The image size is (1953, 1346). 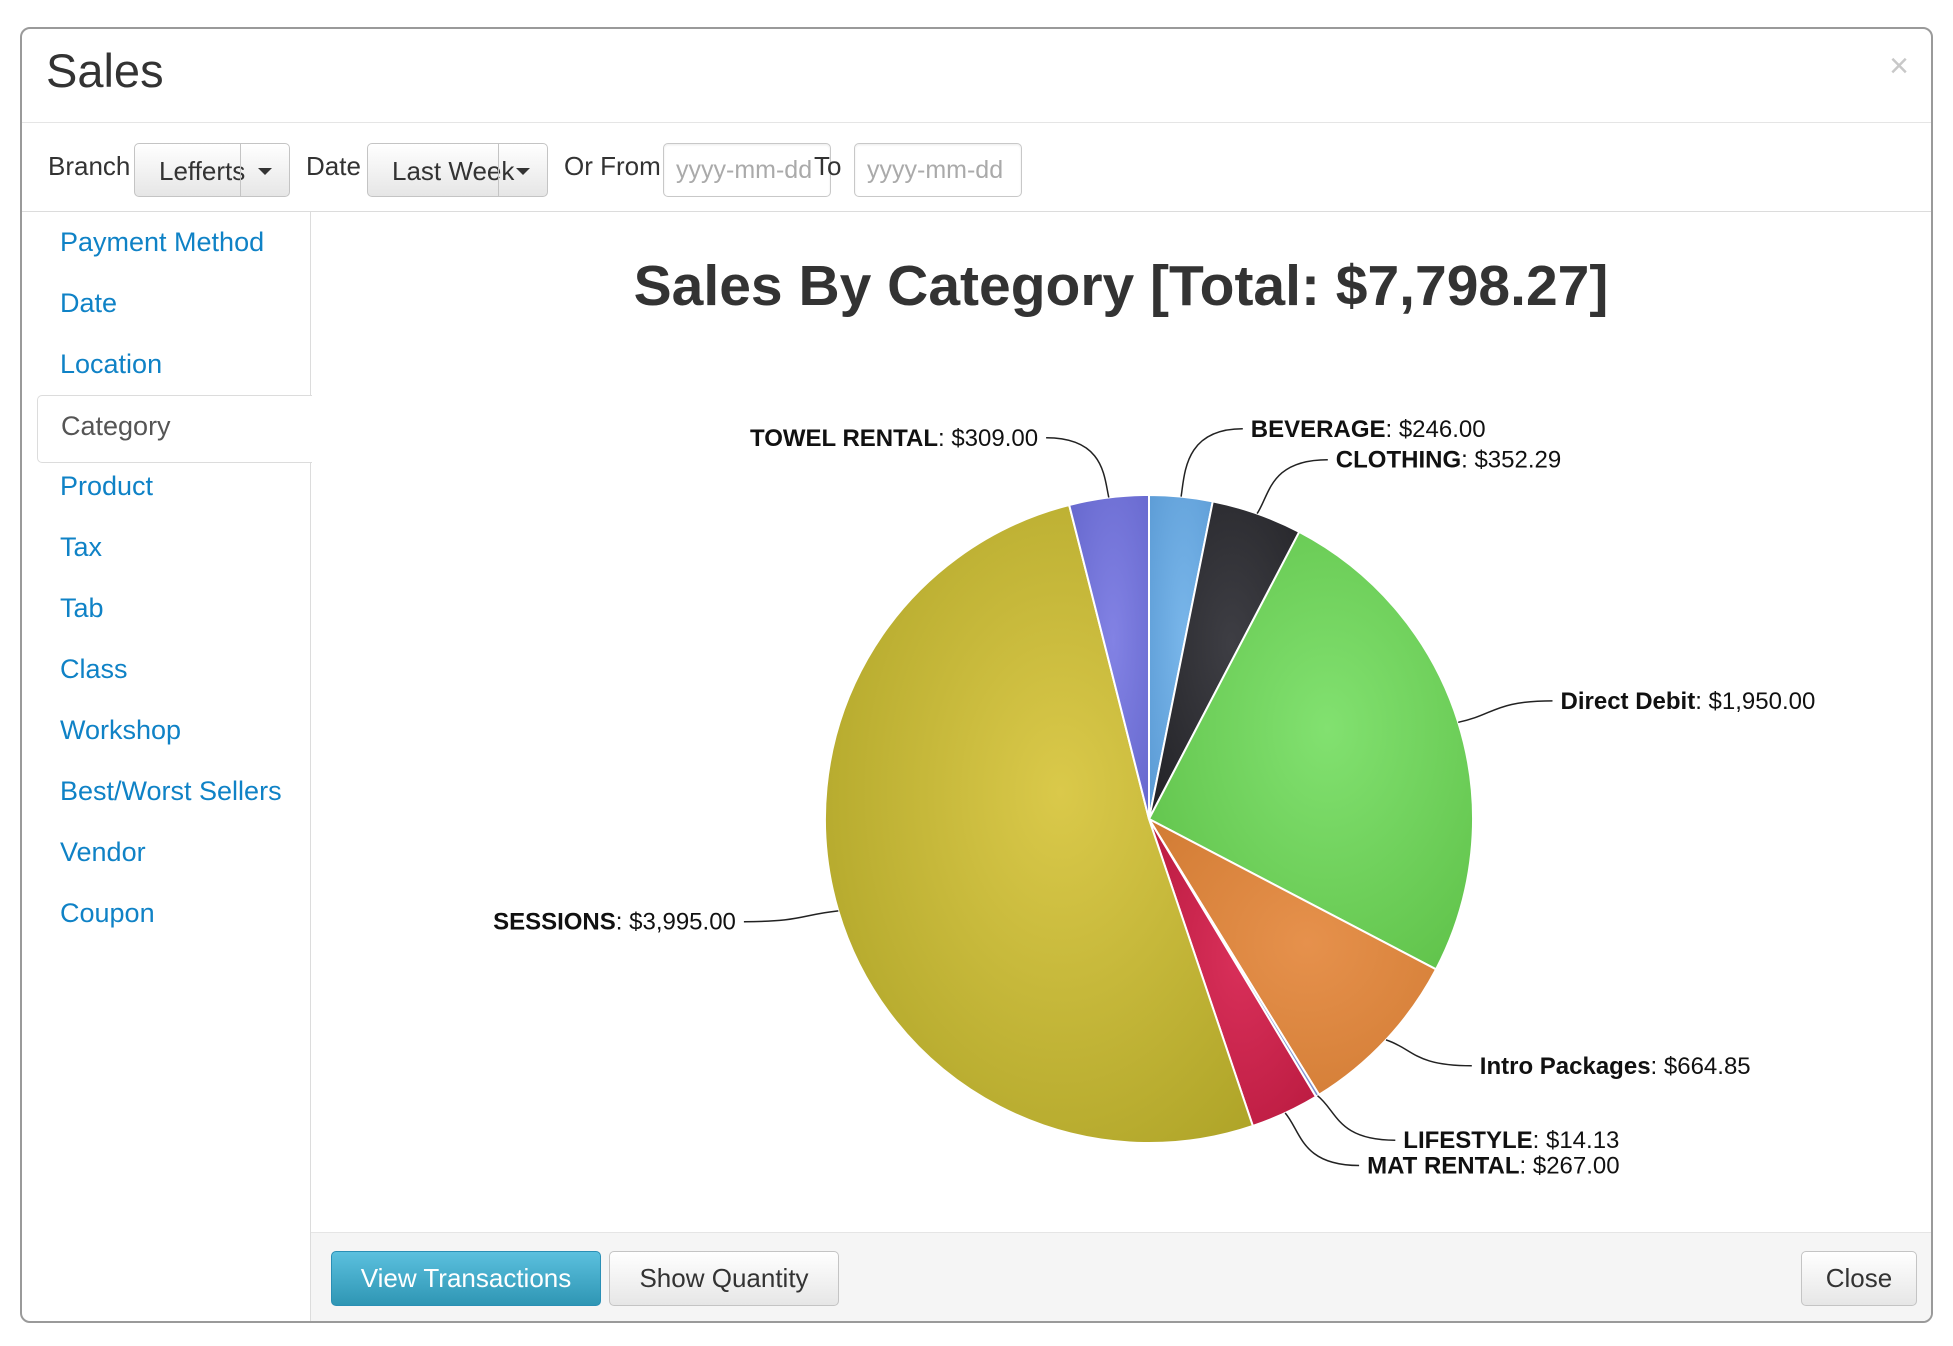 I want to click on pie-label-clothing: CLOTHING: $352.29, so click(x=1448, y=460).